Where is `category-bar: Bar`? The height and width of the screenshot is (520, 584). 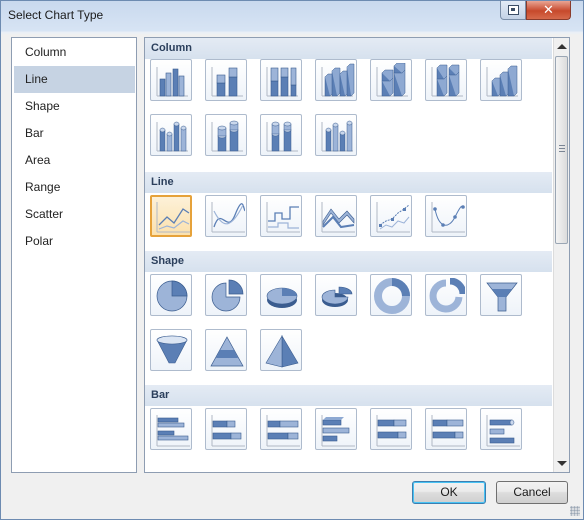
category-bar: Bar is located at coordinates (74, 133).